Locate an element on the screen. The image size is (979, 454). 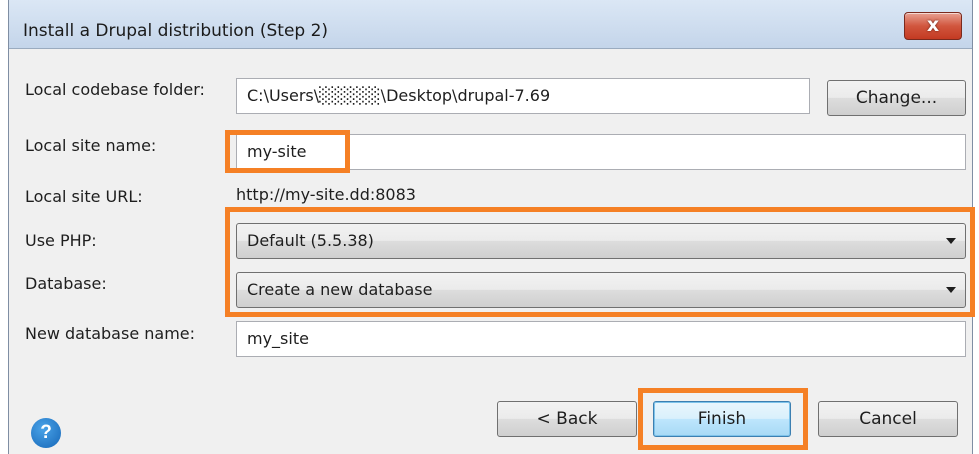
site-url-value: http://my-site.dd:8083 is located at coordinates (326, 194).